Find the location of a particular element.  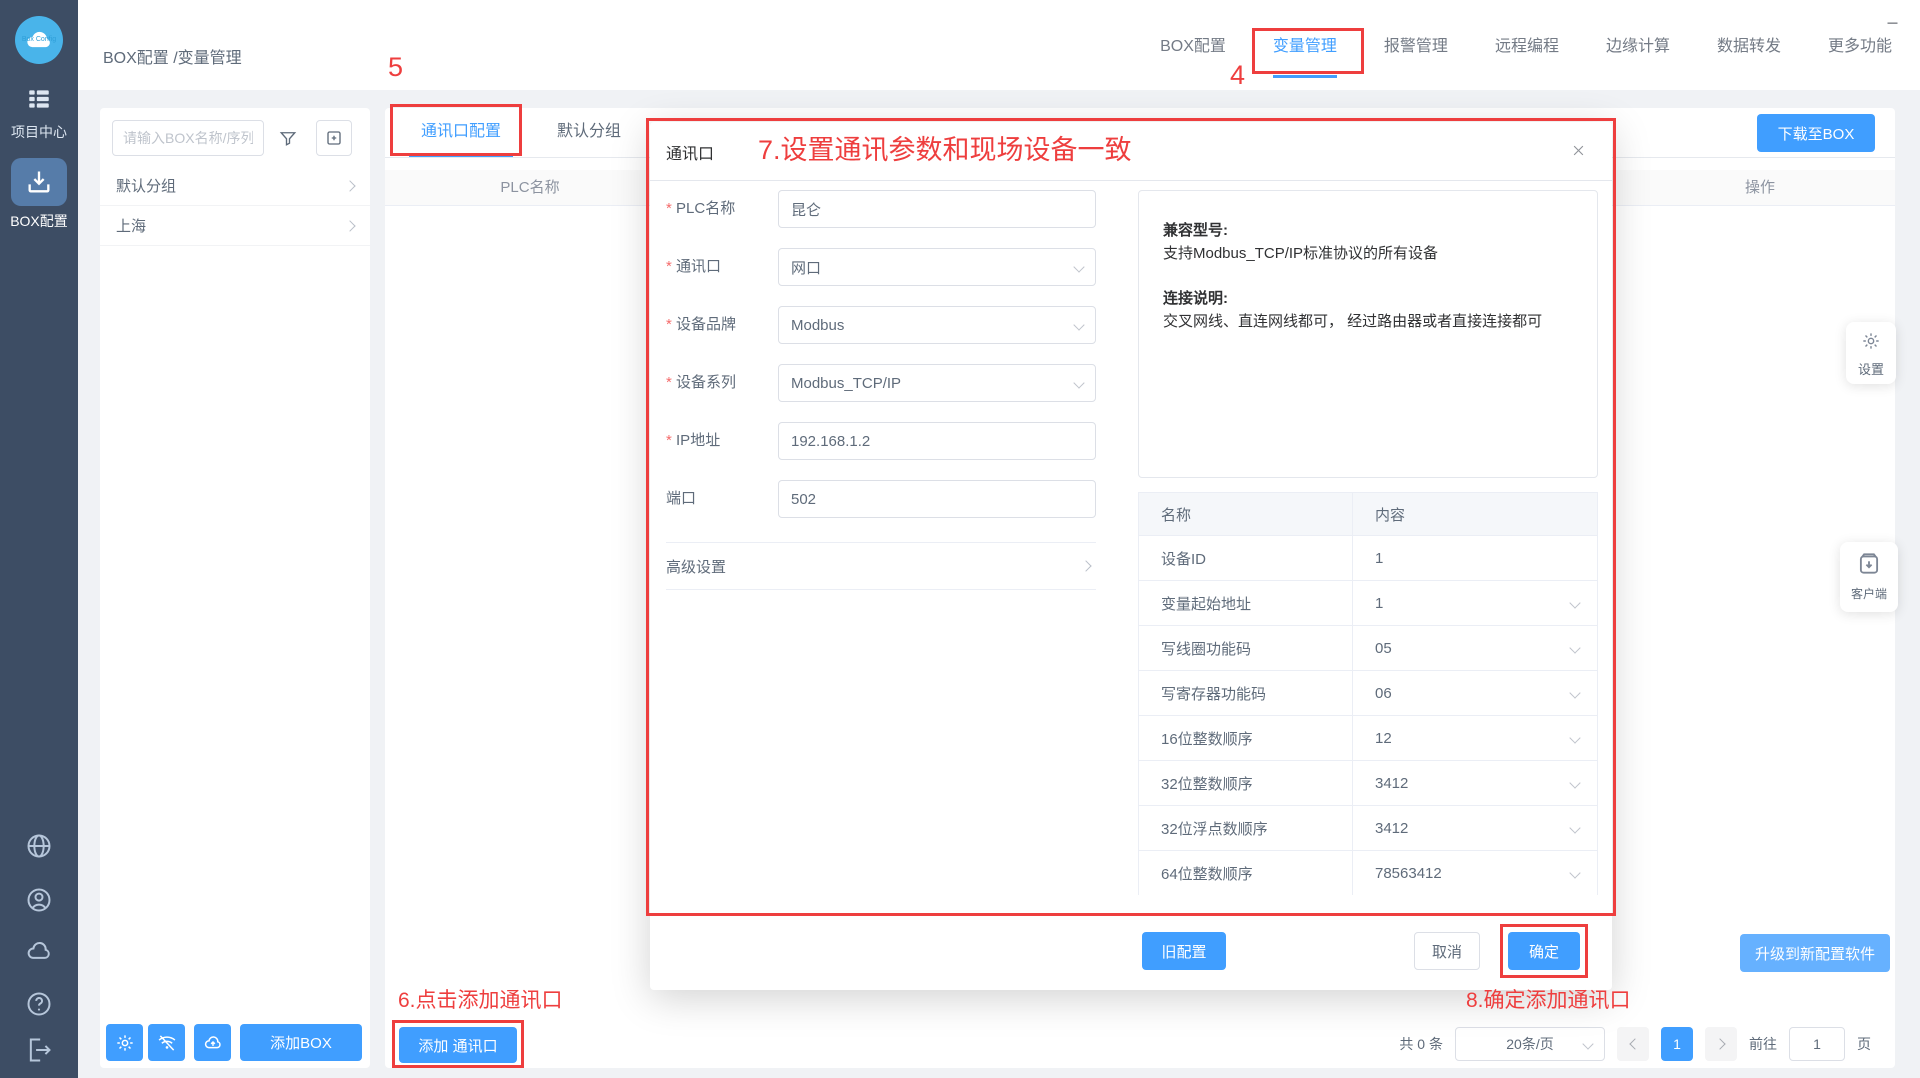

field-label: PLC名称 is located at coordinates (700, 209).